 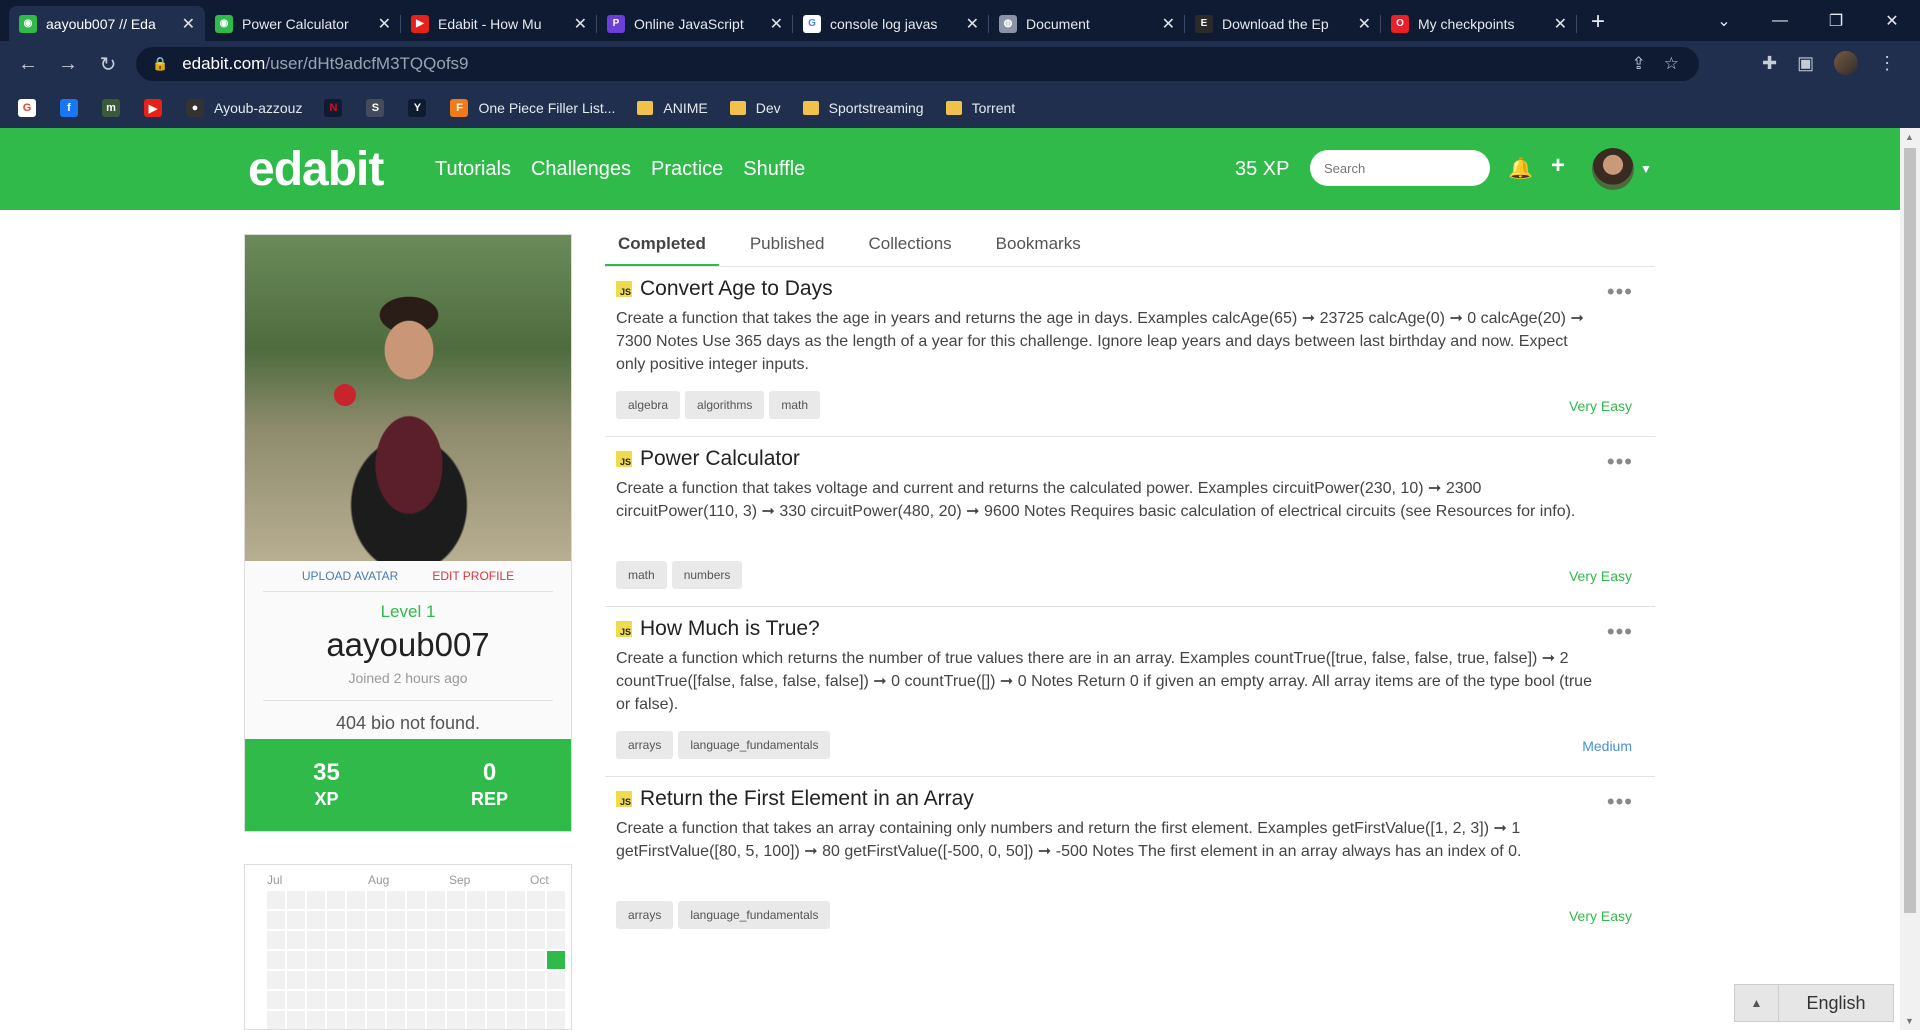 What do you see at coordinates (107, 23) in the screenshot?
I see `browser-tab: ◉ aayoub007 // Eda ✕` at bounding box center [107, 23].